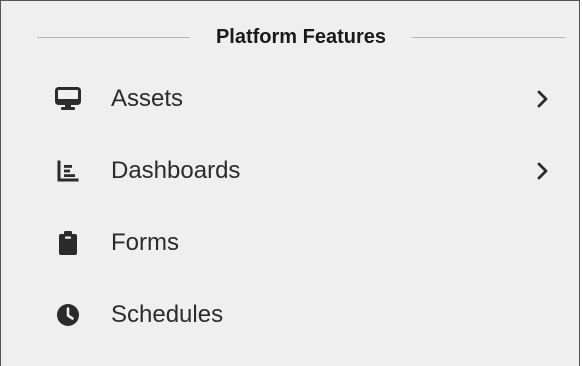 The width and height of the screenshot is (582, 366). What do you see at coordinates (167, 314) in the screenshot?
I see `menu-item-label: Schedules` at bounding box center [167, 314].